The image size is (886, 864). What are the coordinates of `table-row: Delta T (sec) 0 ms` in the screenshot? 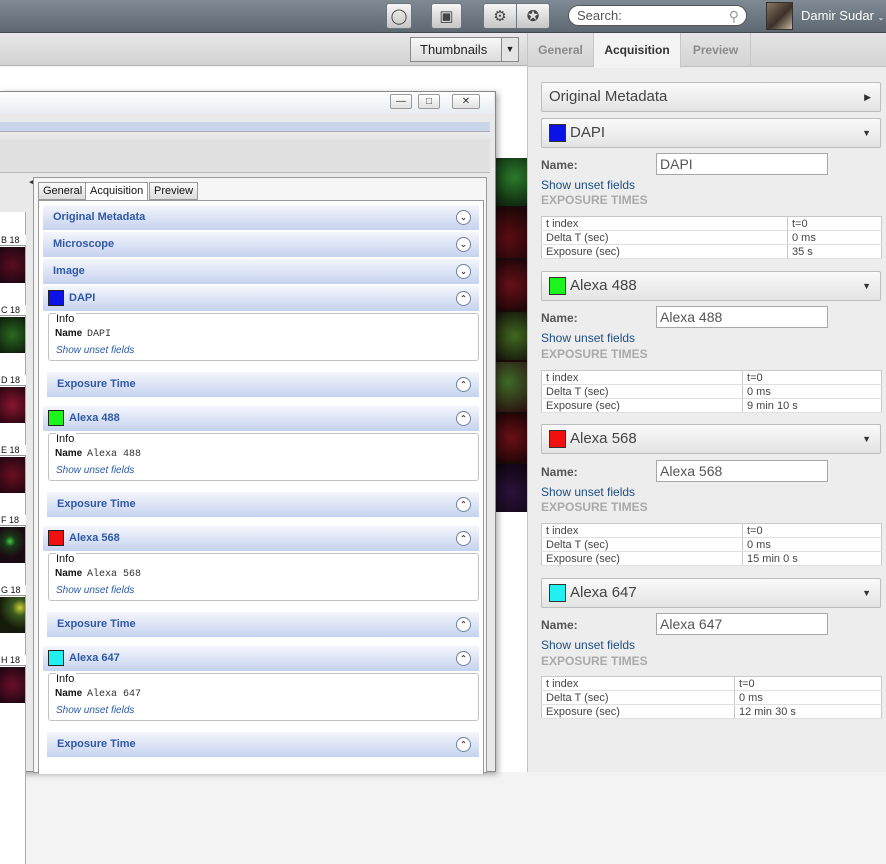 It's located at (711, 391).